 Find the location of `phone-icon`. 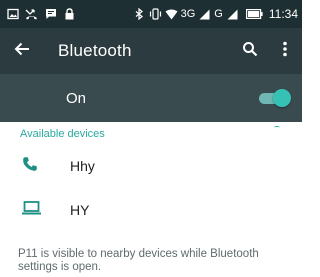

phone-icon is located at coordinates (30, 166).